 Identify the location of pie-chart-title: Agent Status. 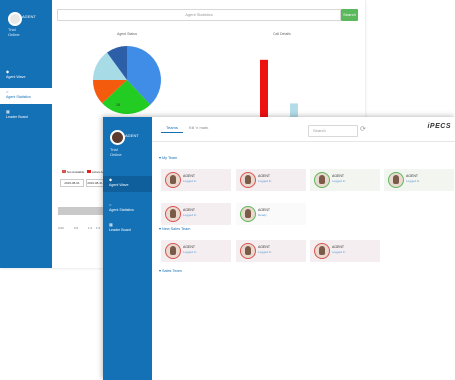
(127, 34).